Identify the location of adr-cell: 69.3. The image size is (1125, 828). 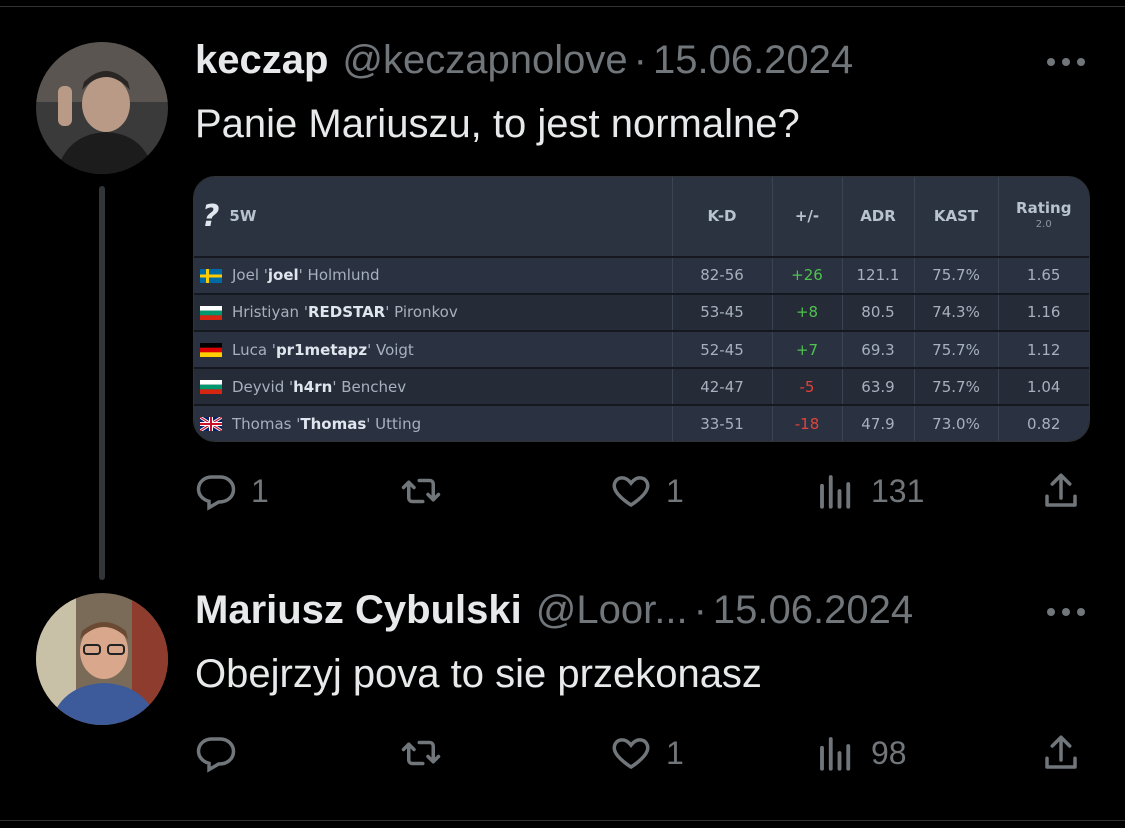
(878, 349).